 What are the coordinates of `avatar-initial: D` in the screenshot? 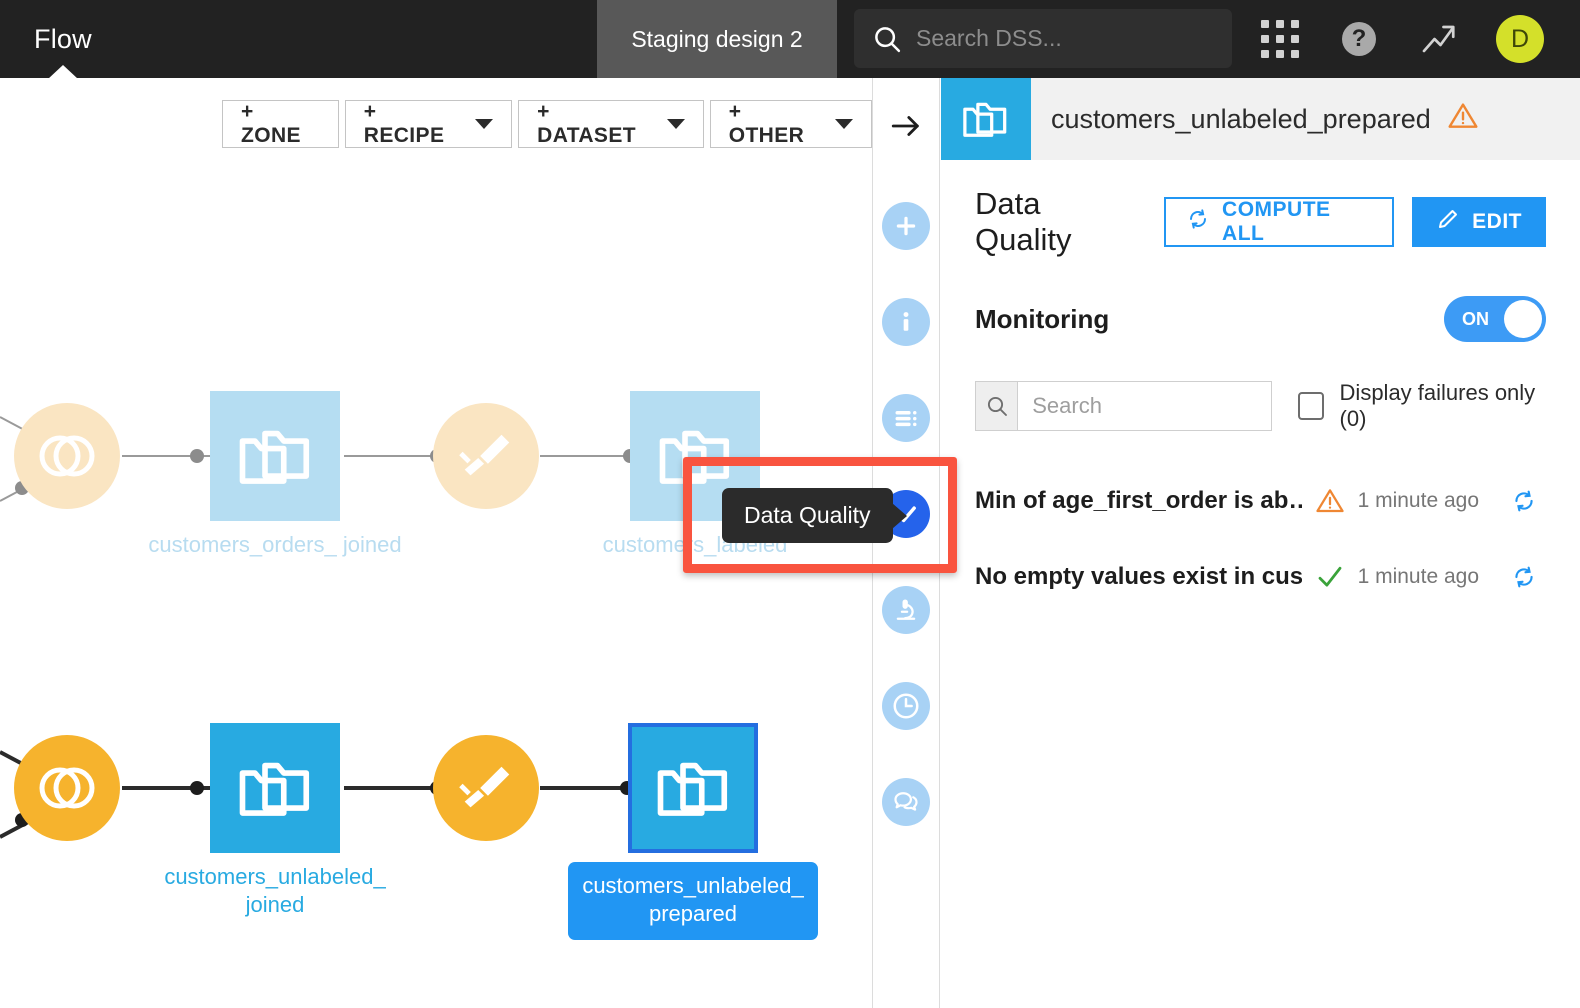 It's located at (1520, 38).